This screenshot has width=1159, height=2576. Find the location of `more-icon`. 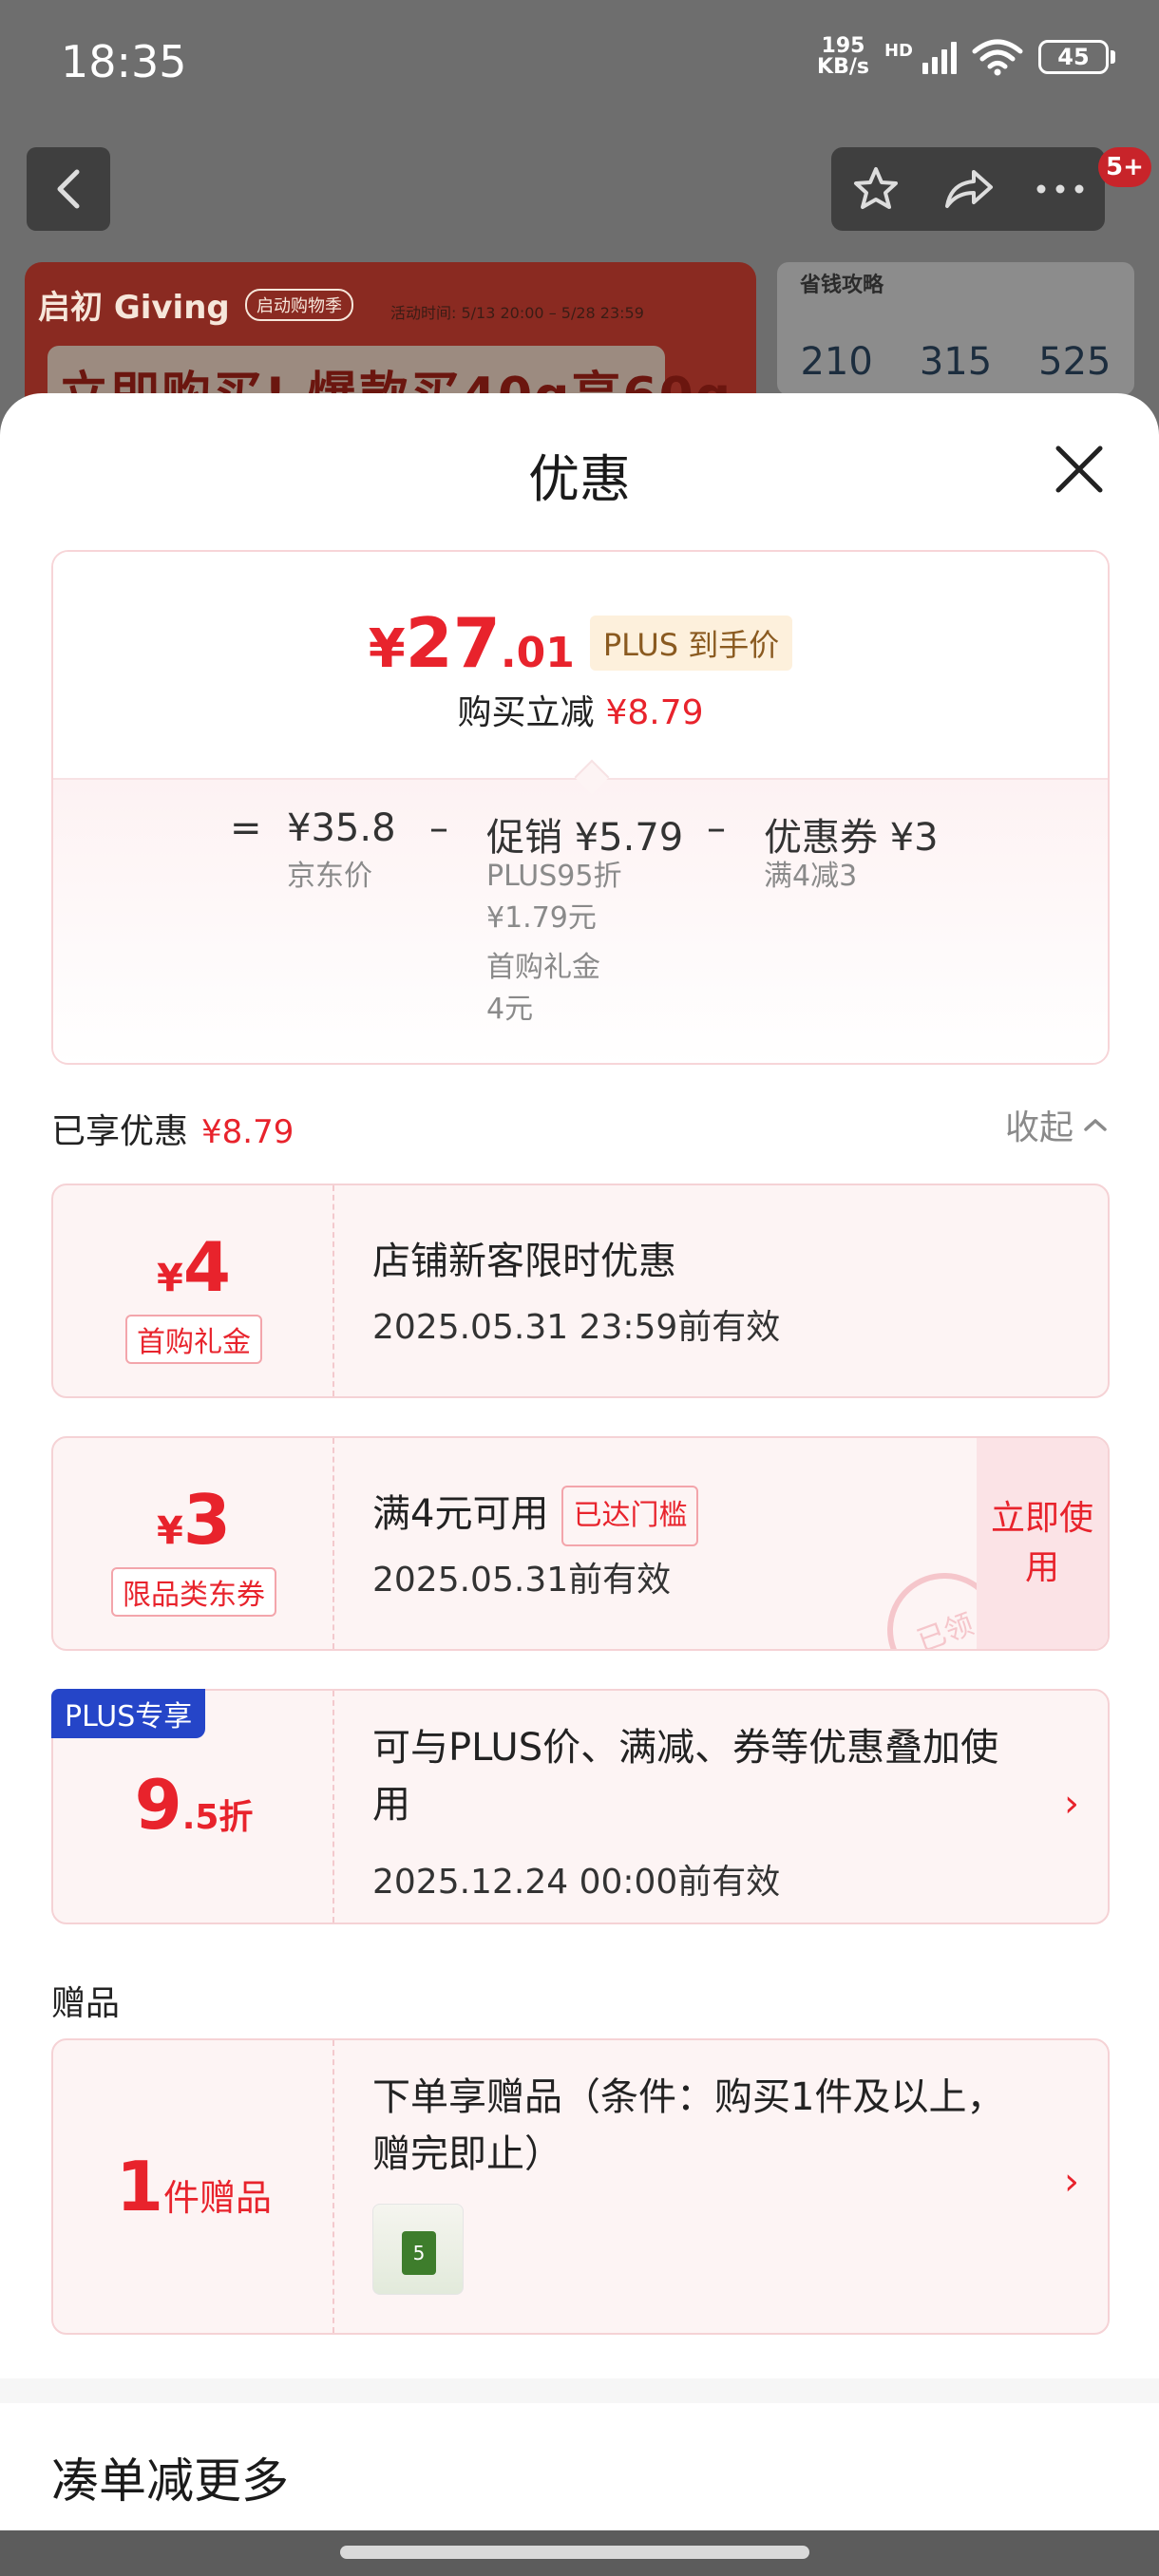

more-icon is located at coordinates (1060, 189).